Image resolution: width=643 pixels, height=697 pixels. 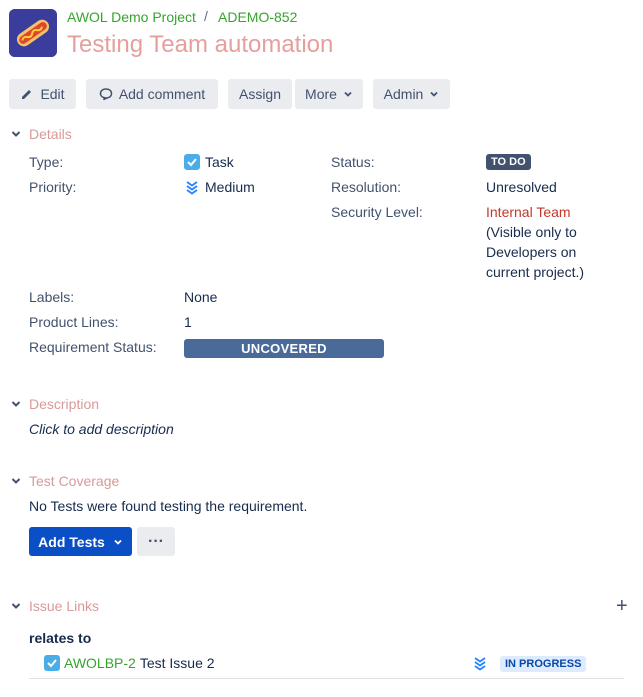 I want to click on description-toggle-chevron-icon, so click(x=16, y=404).